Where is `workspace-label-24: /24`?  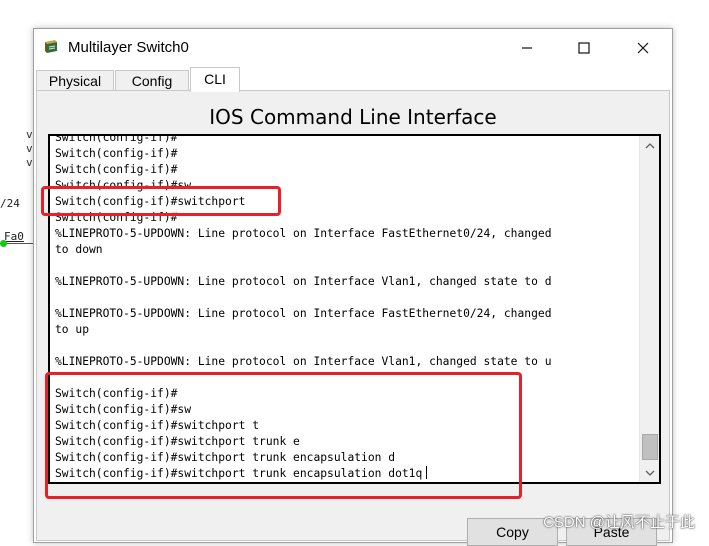 workspace-label-24: /24 is located at coordinates (10, 203).